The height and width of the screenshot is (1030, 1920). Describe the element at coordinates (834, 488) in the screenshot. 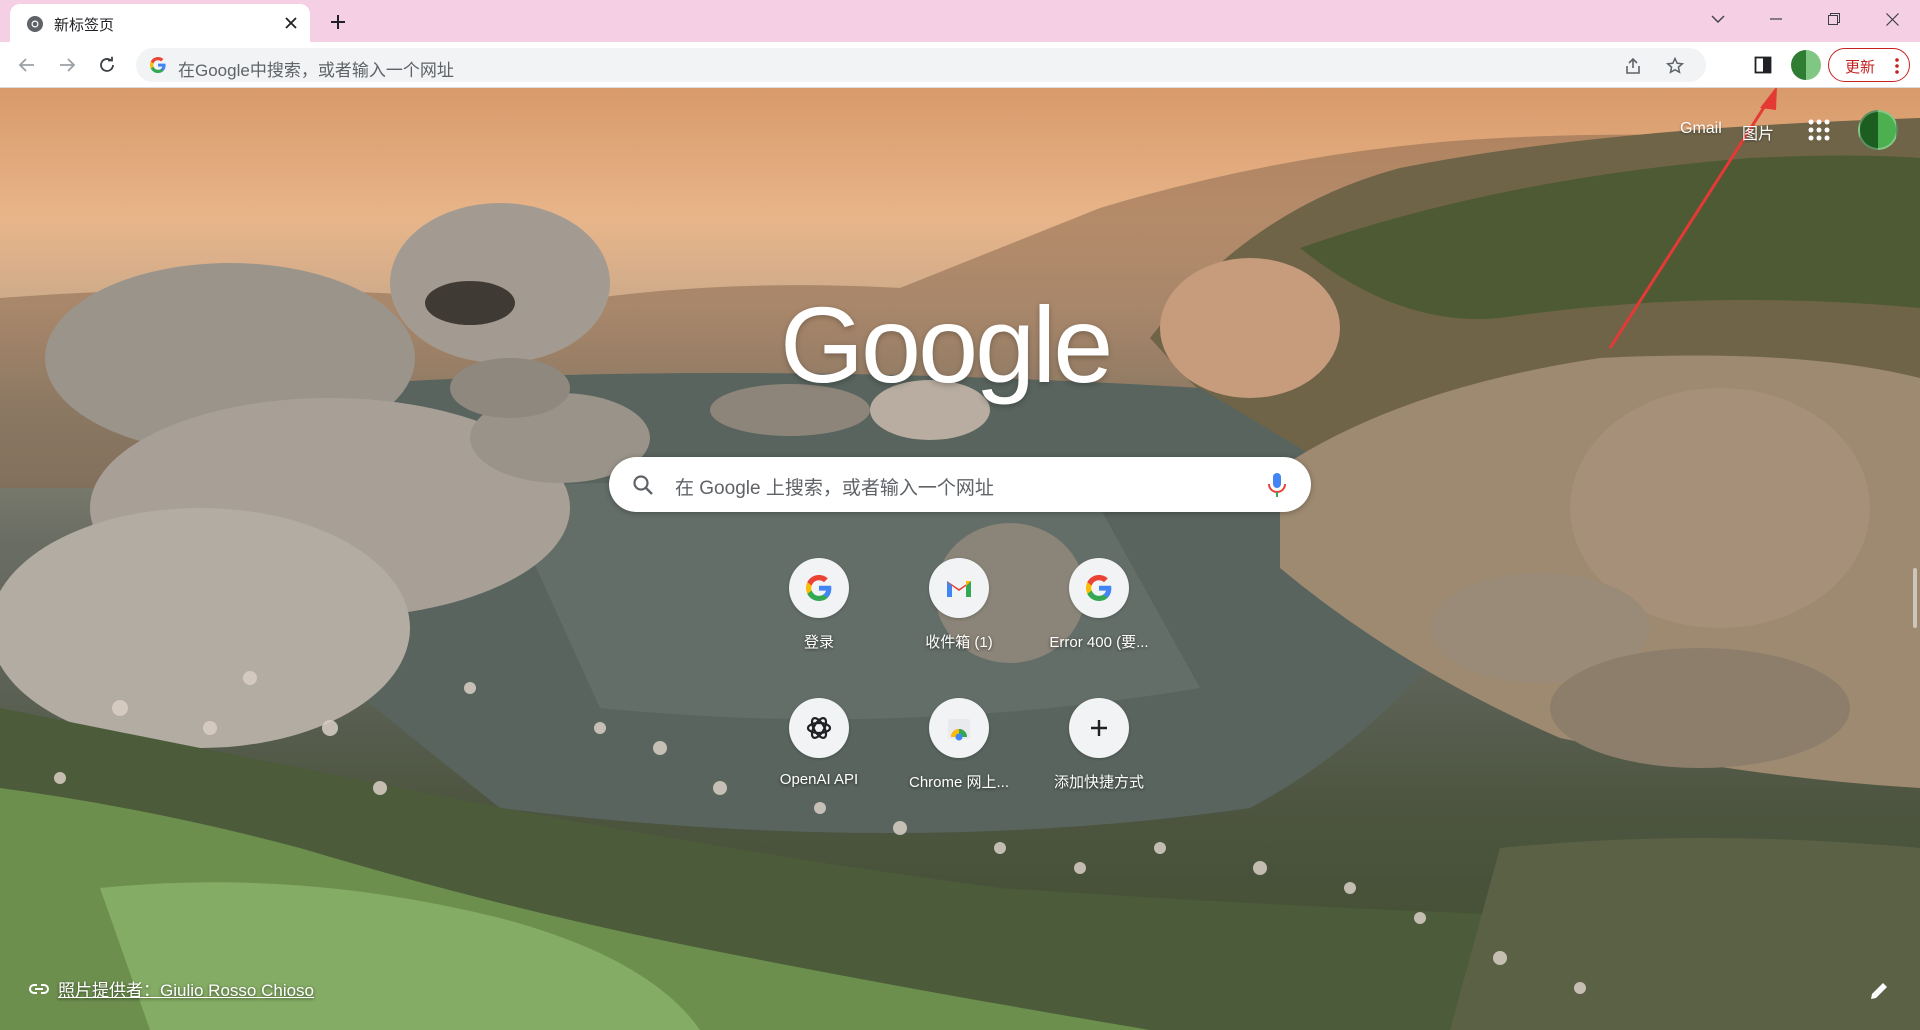

I see `search-placeholder: 在 Google 上搜索，或者输入一个网址` at that location.